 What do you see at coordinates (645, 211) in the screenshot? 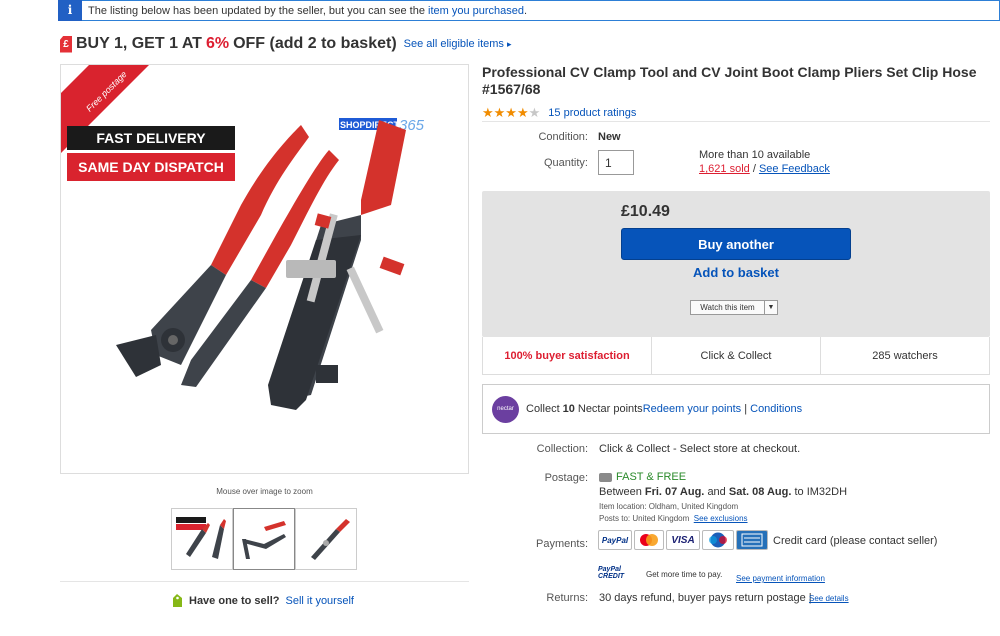
I see `price: £10.49` at bounding box center [645, 211].